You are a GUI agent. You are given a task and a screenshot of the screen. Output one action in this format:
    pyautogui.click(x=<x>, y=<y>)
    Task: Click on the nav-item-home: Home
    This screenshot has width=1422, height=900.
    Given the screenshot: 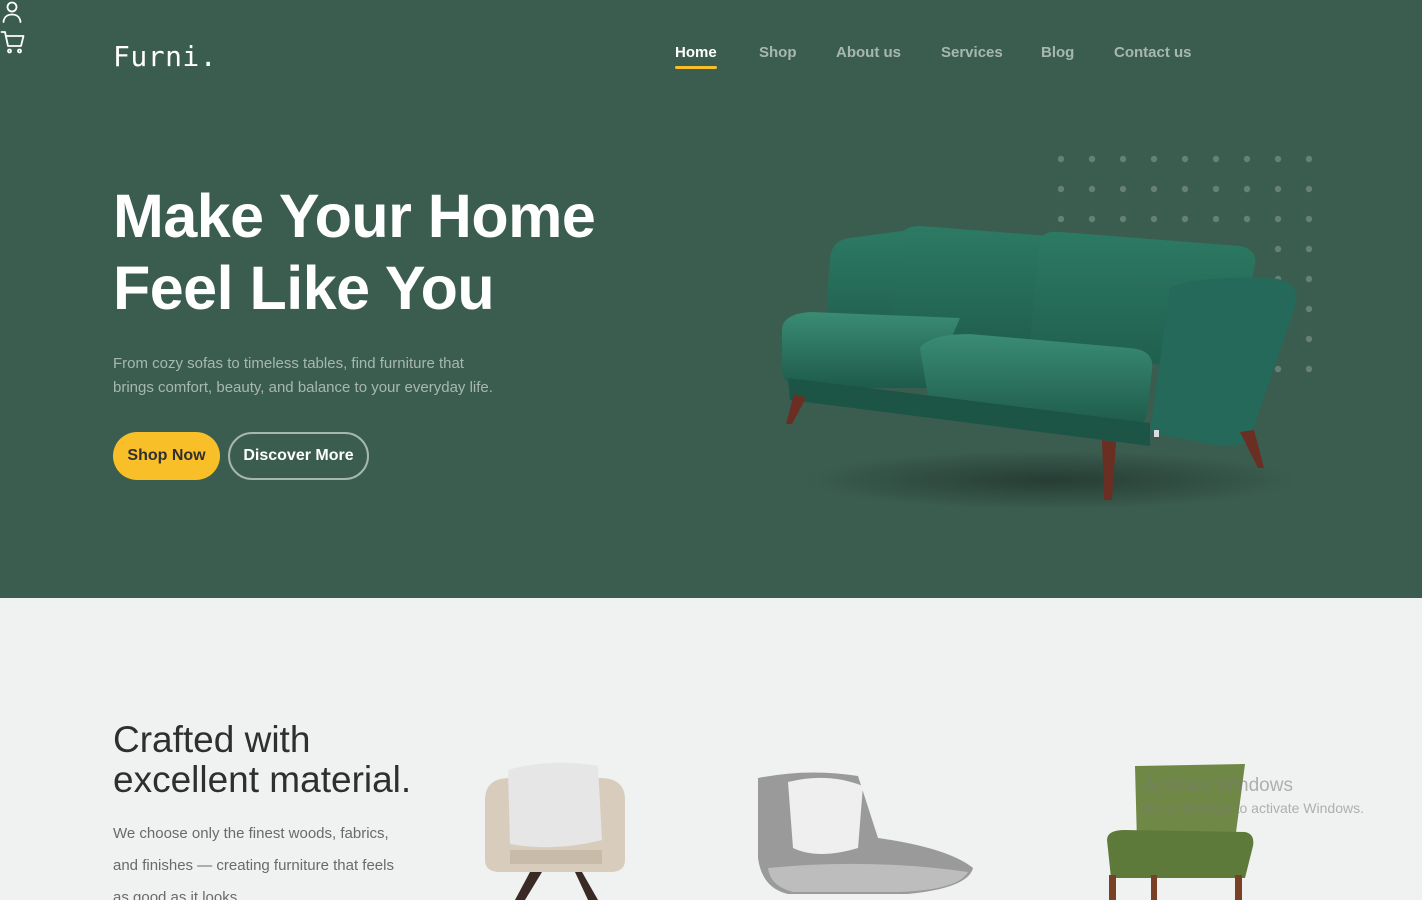 What is the action you would take?
    pyautogui.click(x=696, y=55)
    